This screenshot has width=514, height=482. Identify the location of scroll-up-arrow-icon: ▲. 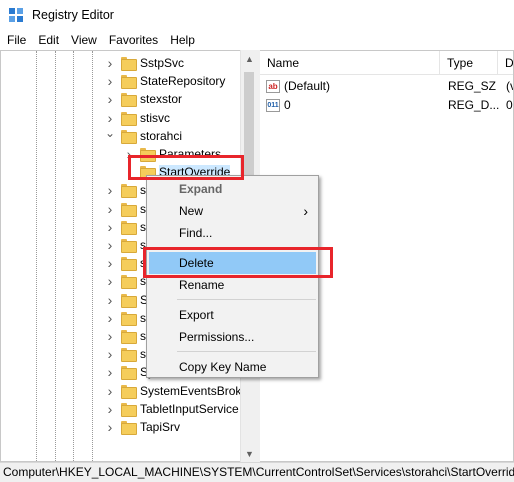
(249, 58).